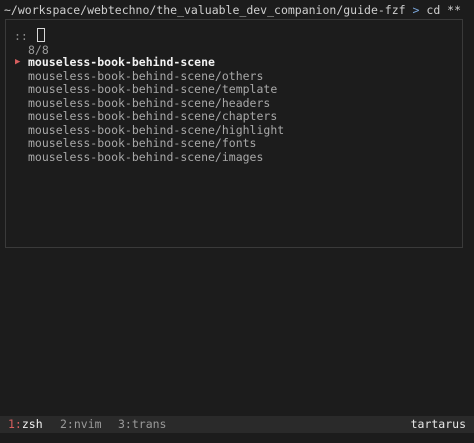 Image resolution: width=474 pixels, height=443 pixels. Describe the element at coordinates (146, 156) in the screenshot. I see `fzf-result-label: mouseless-book-behind-scene/images` at that location.